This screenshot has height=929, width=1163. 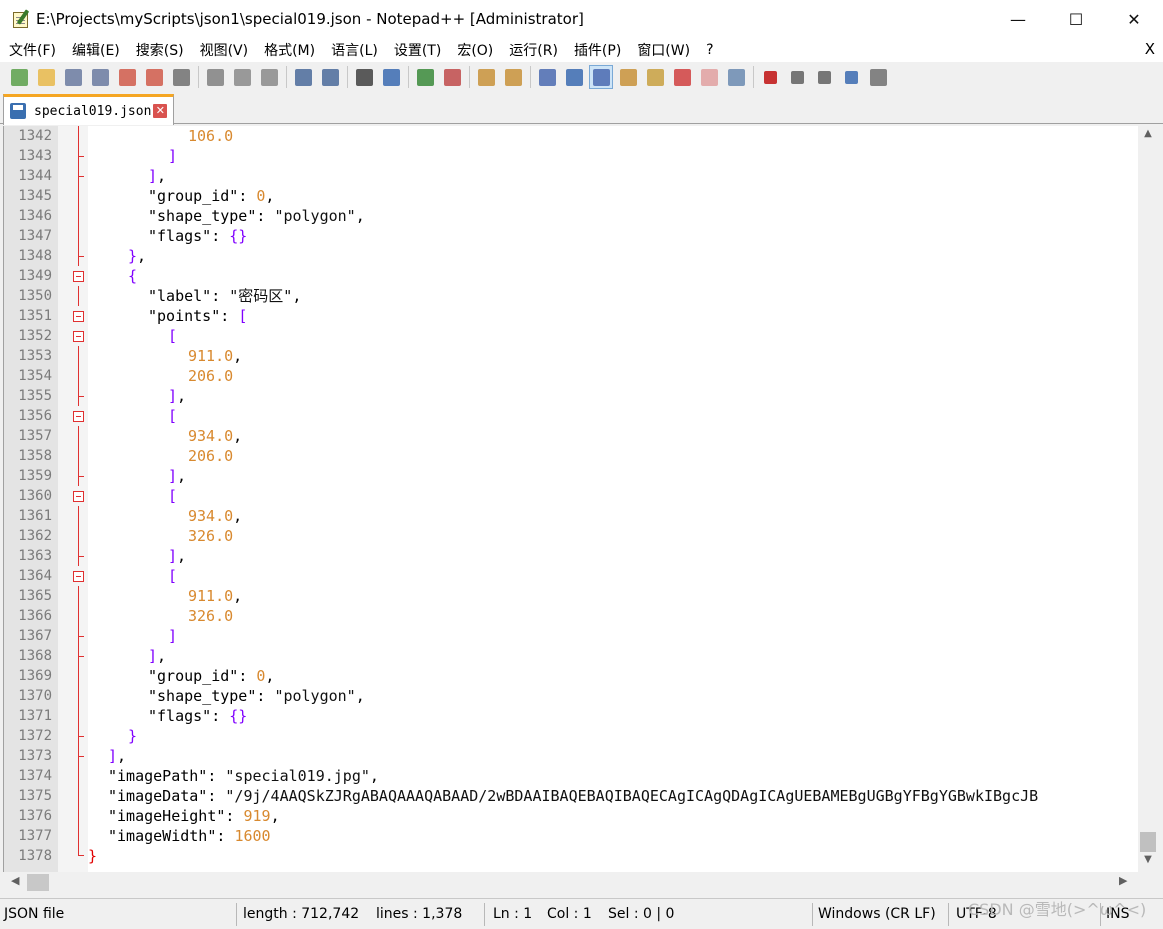 What do you see at coordinates (571, 256) in the screenshot?
I see `code-line: 1348},` at bounding box center [571, 256].